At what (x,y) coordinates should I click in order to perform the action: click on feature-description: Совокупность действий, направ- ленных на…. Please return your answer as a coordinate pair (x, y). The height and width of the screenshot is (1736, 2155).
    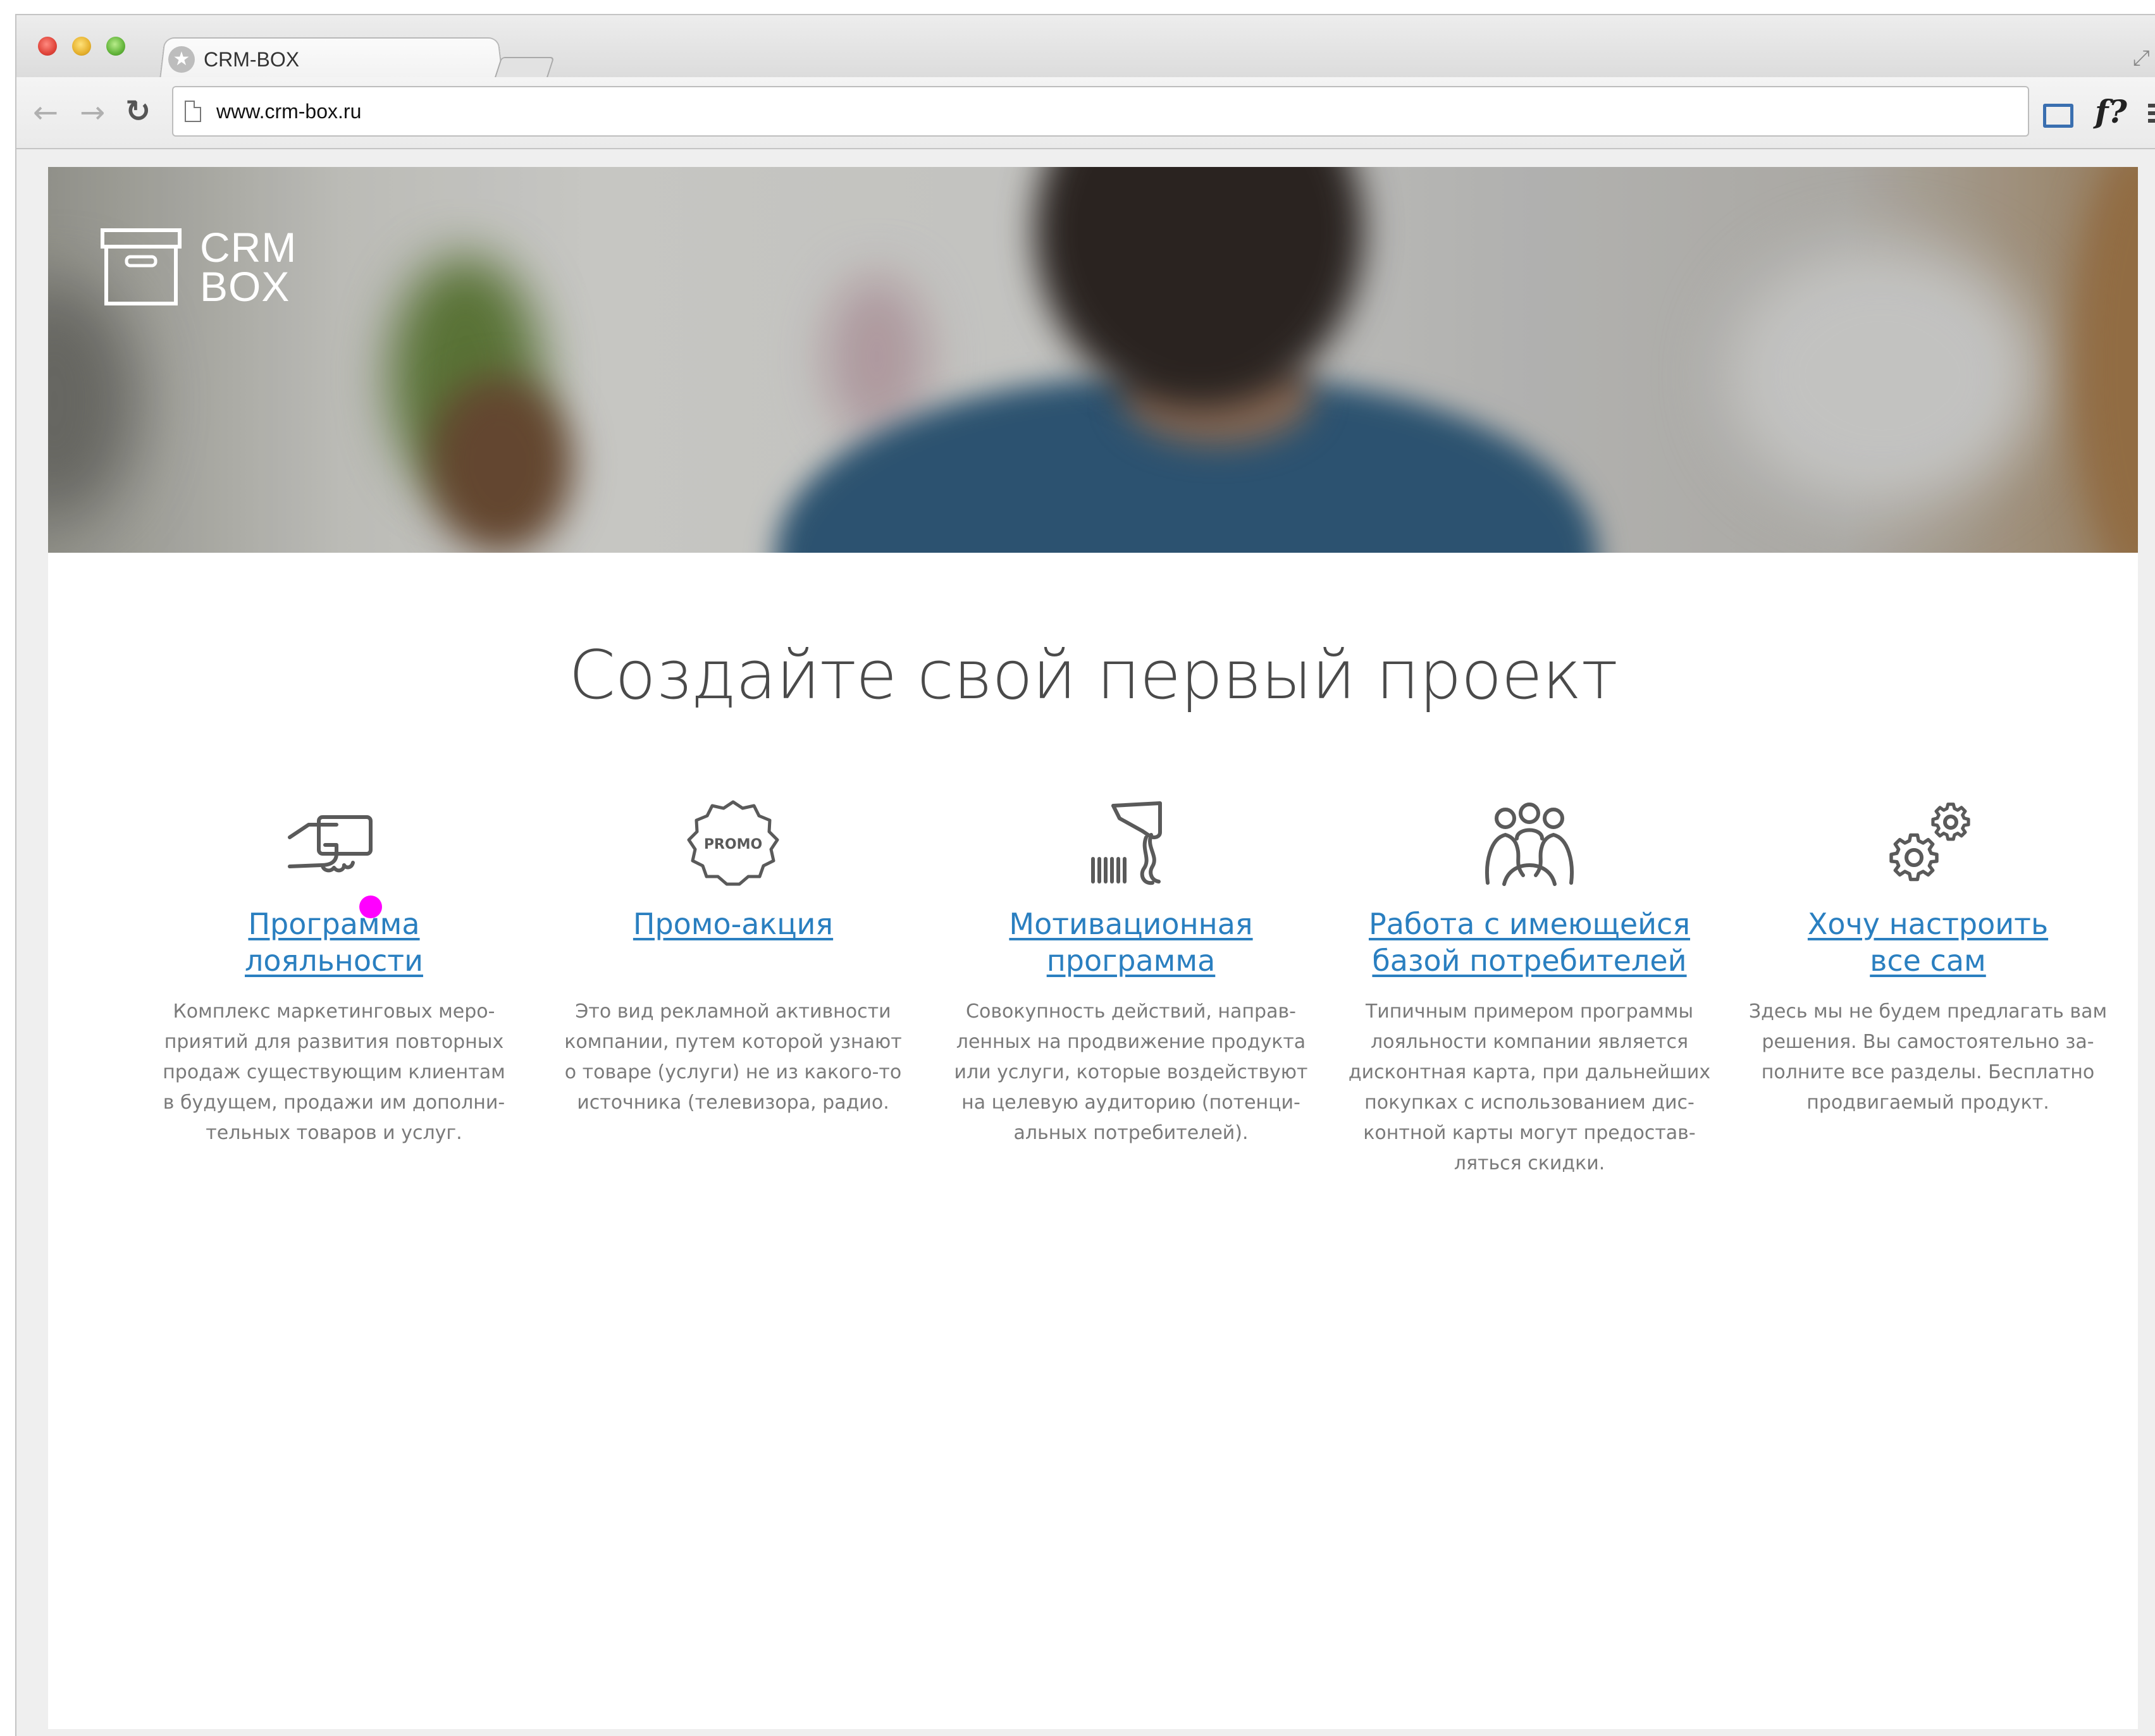
    Looking at the image, I should click on (1131, 1072).